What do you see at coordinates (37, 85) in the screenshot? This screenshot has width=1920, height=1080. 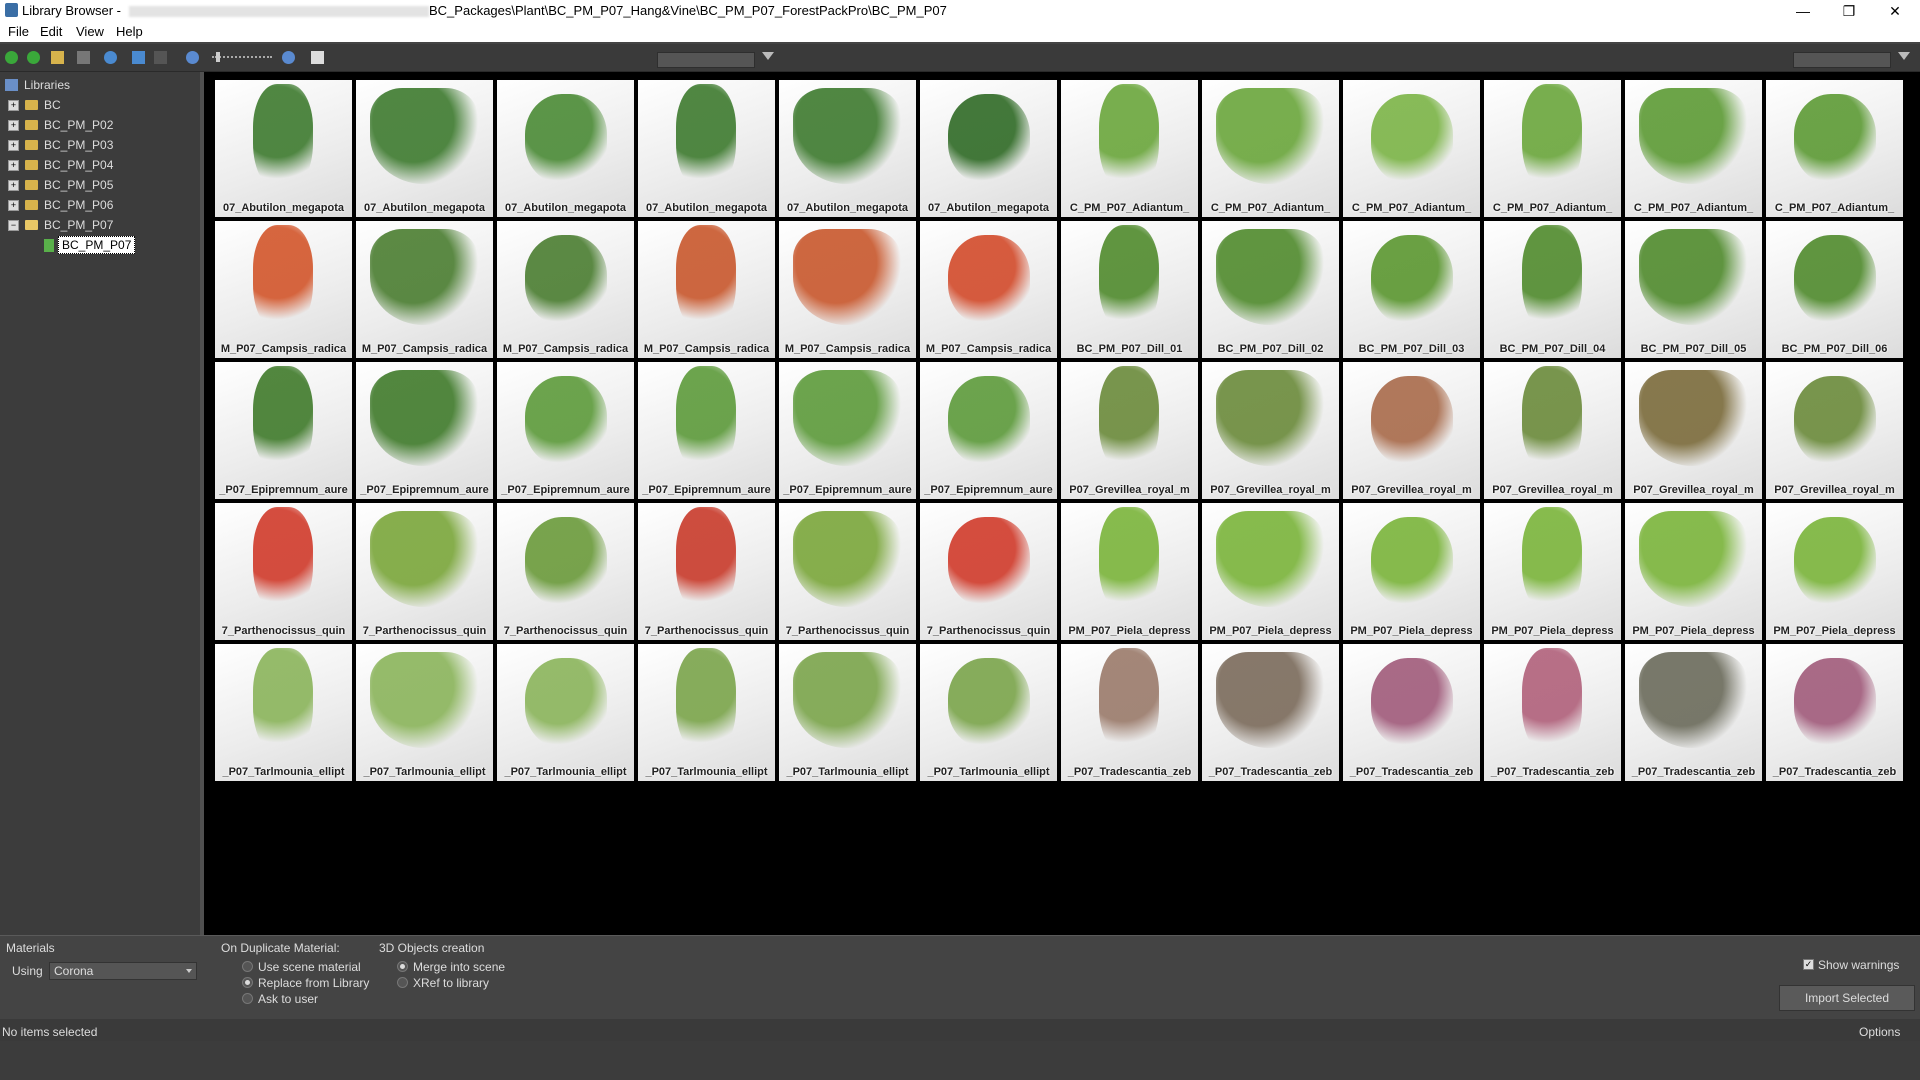 I see `tree-root: Libraries` at bounding box center [37, 85].